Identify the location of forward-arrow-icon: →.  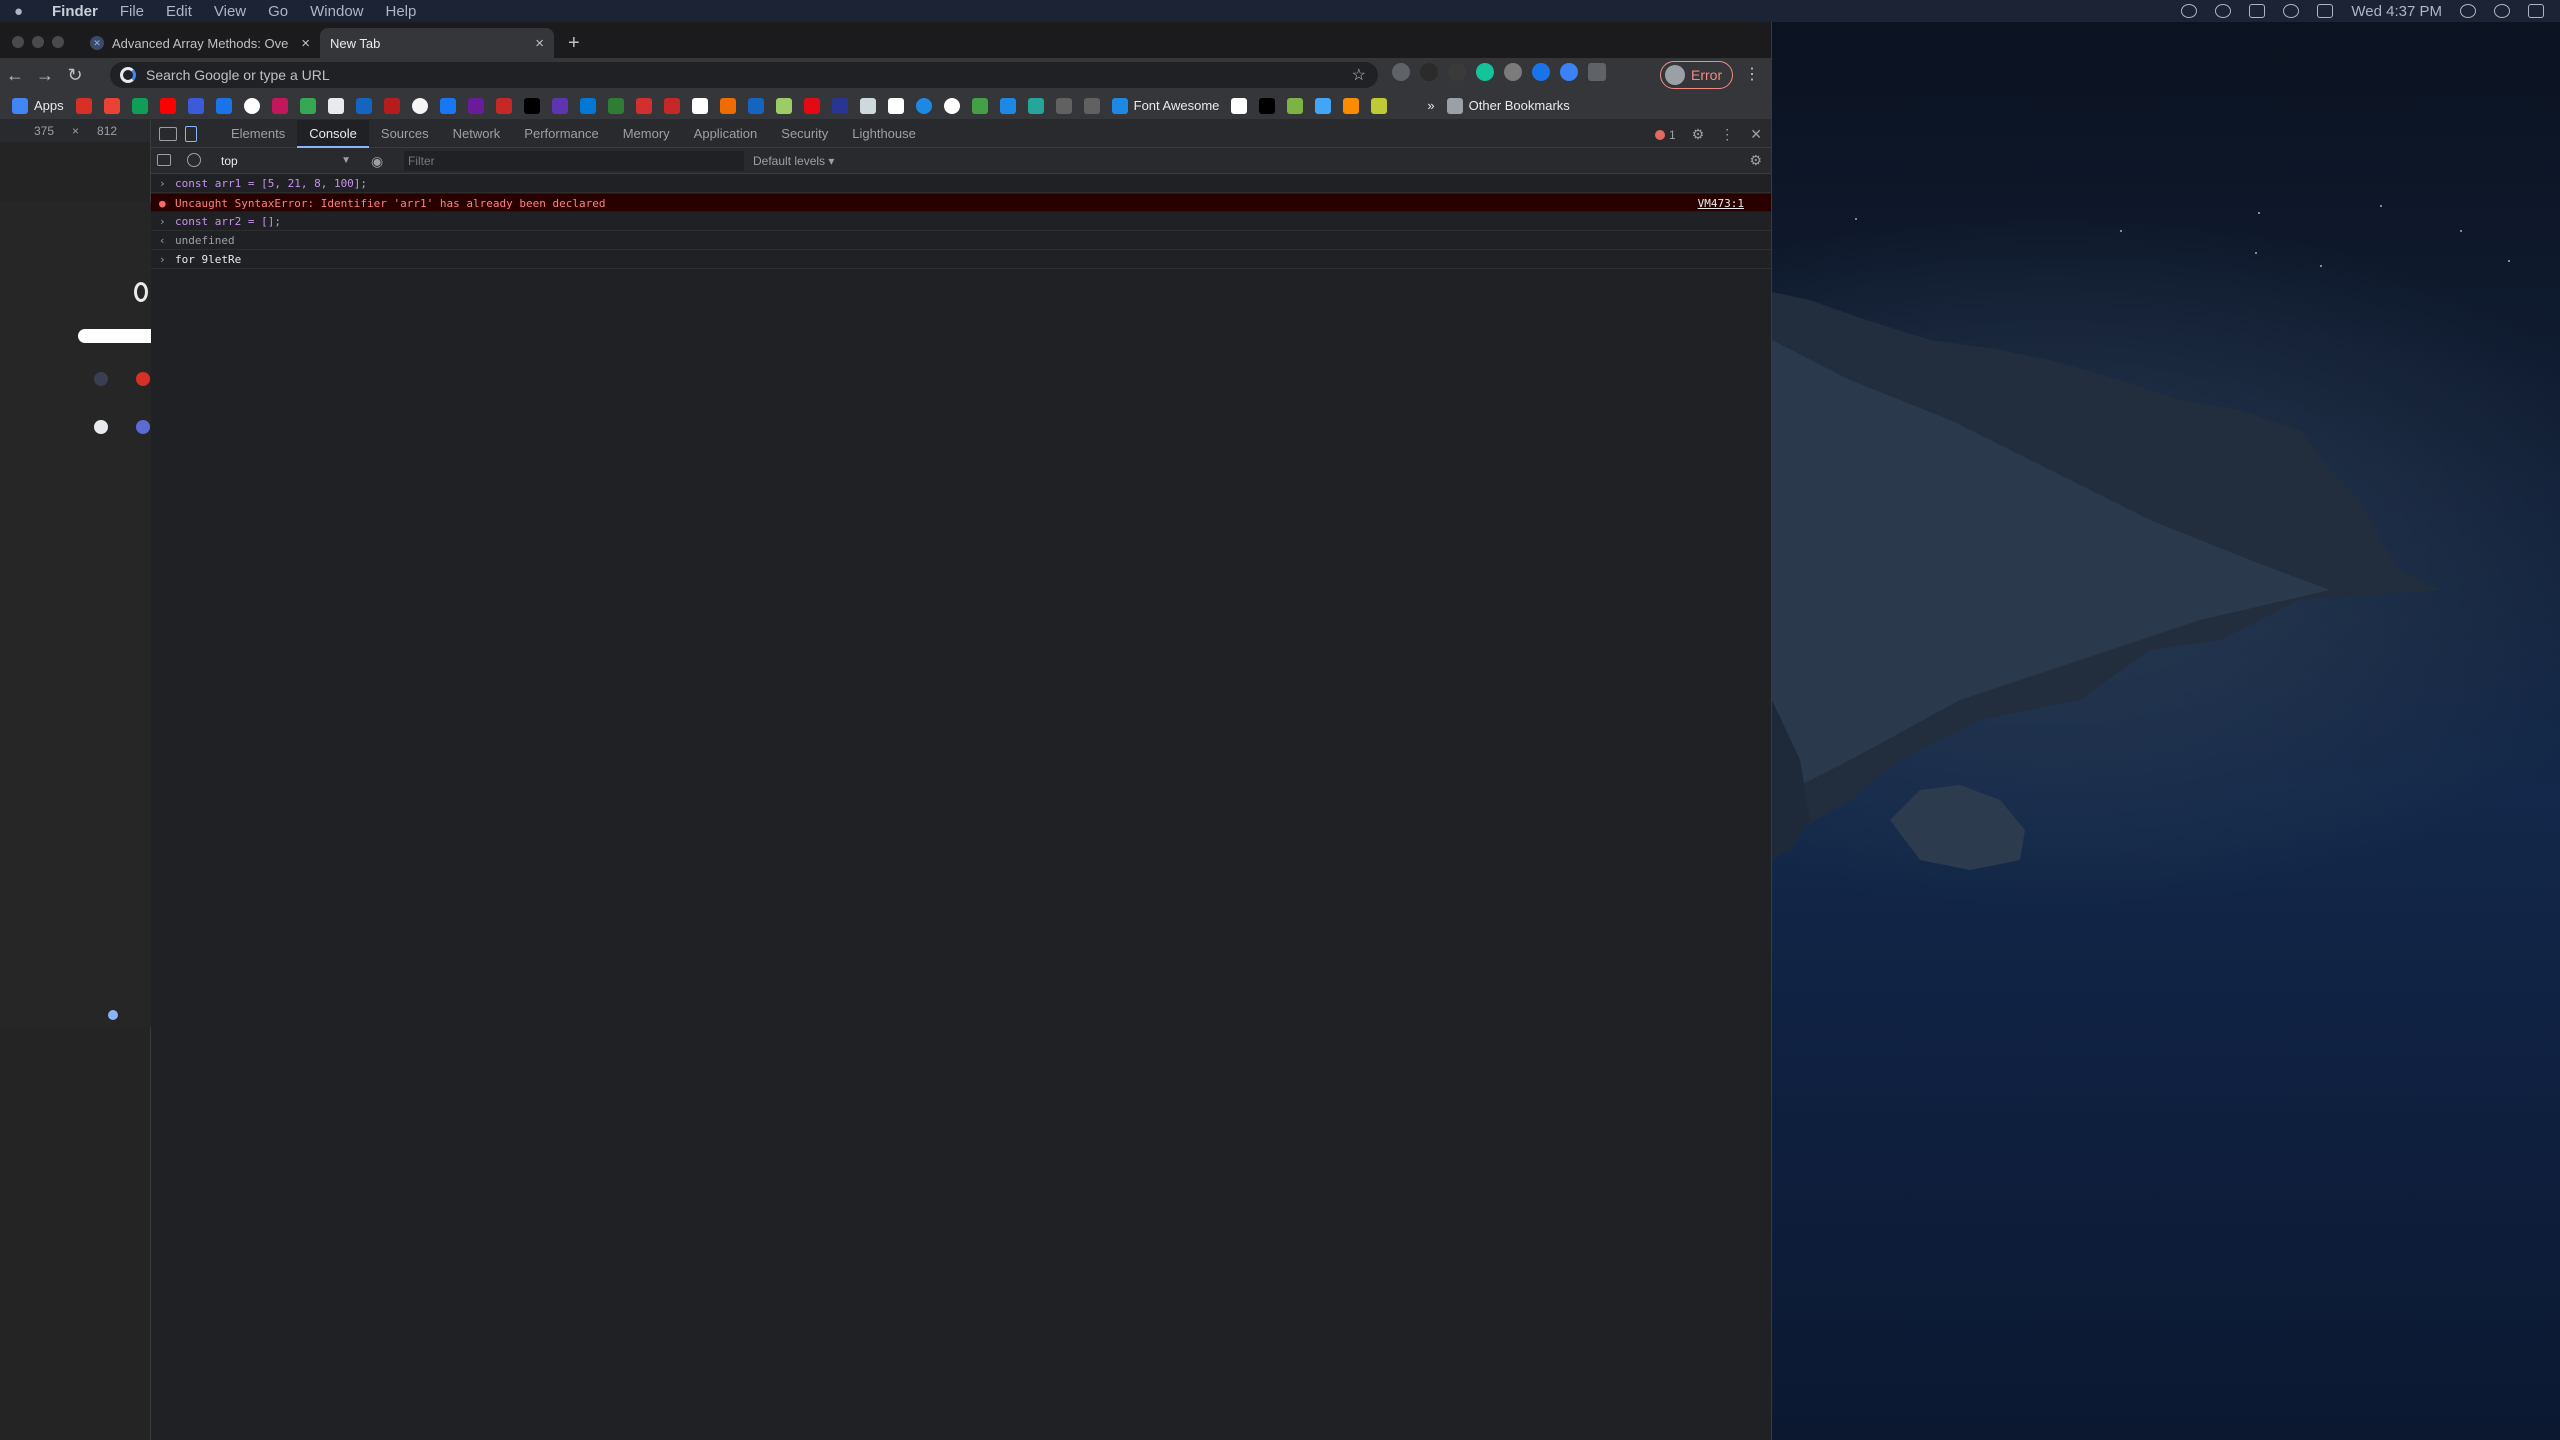
(45, 75).